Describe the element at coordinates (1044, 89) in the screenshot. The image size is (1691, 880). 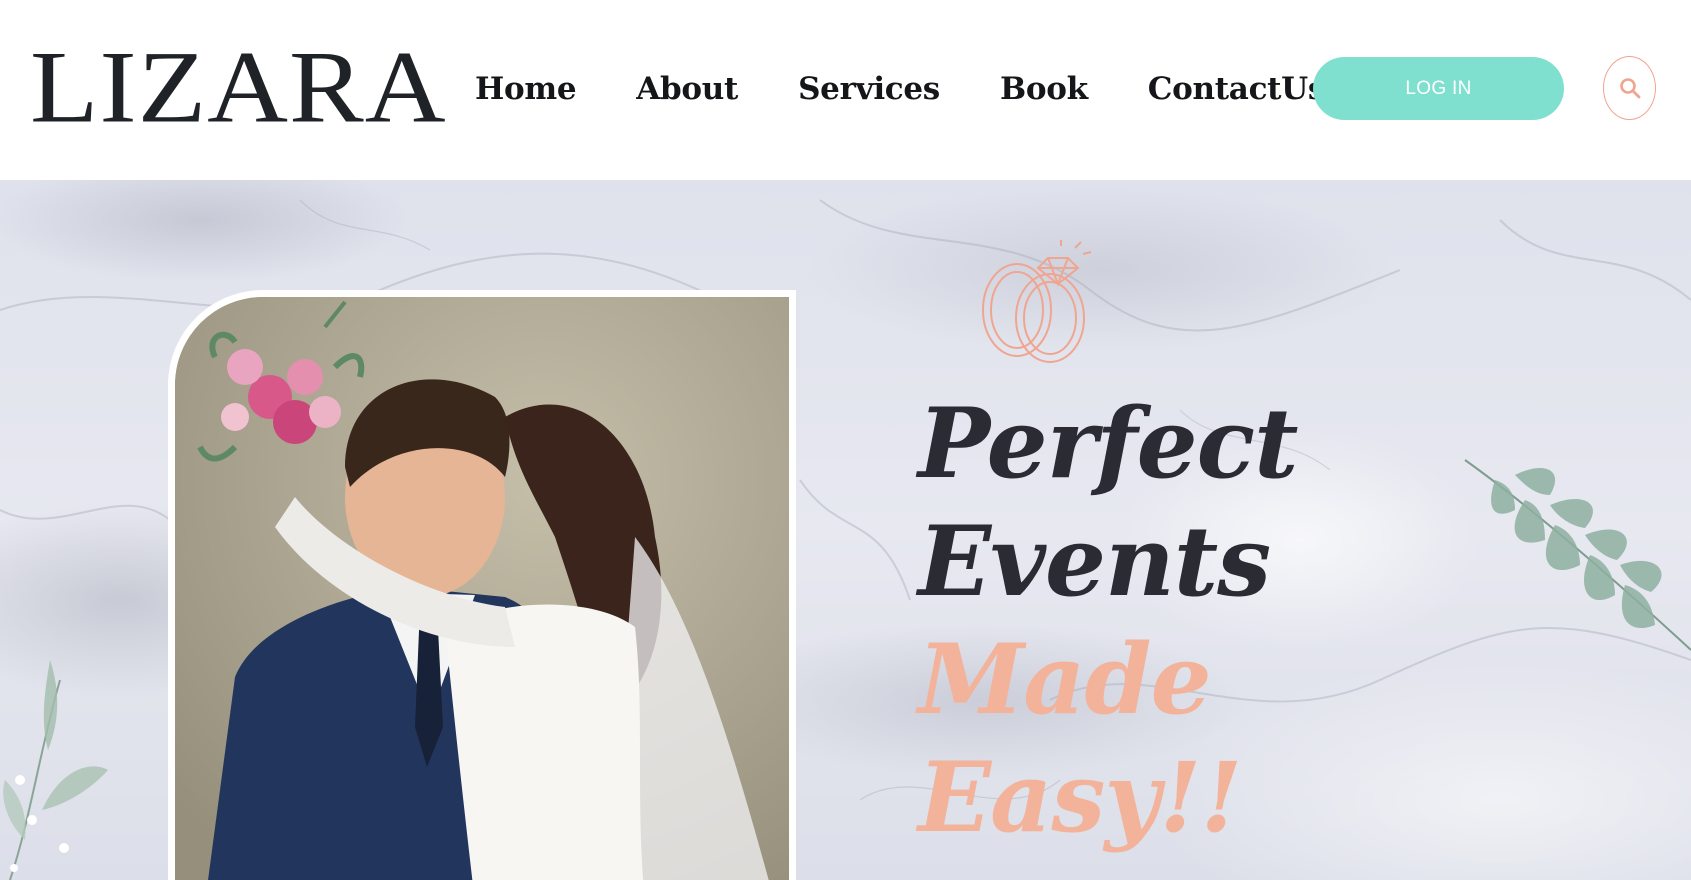
I see `nav-book: Book` at that location.